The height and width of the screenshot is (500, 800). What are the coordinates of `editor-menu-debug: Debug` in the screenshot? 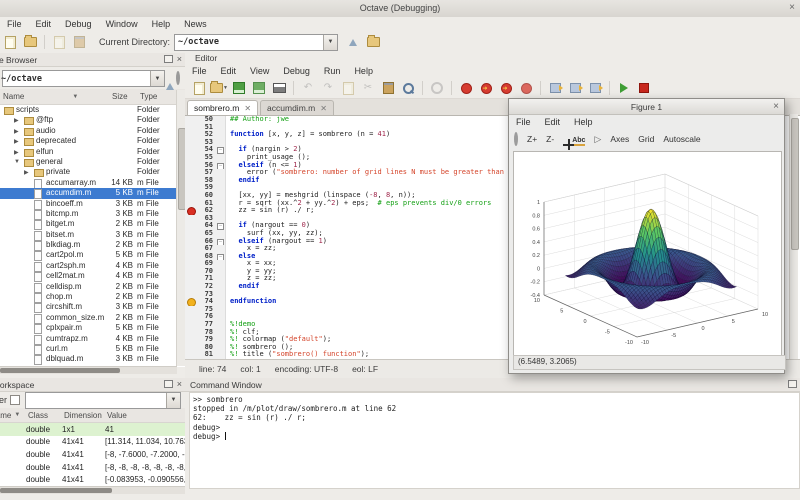 It's located at (296, 71).